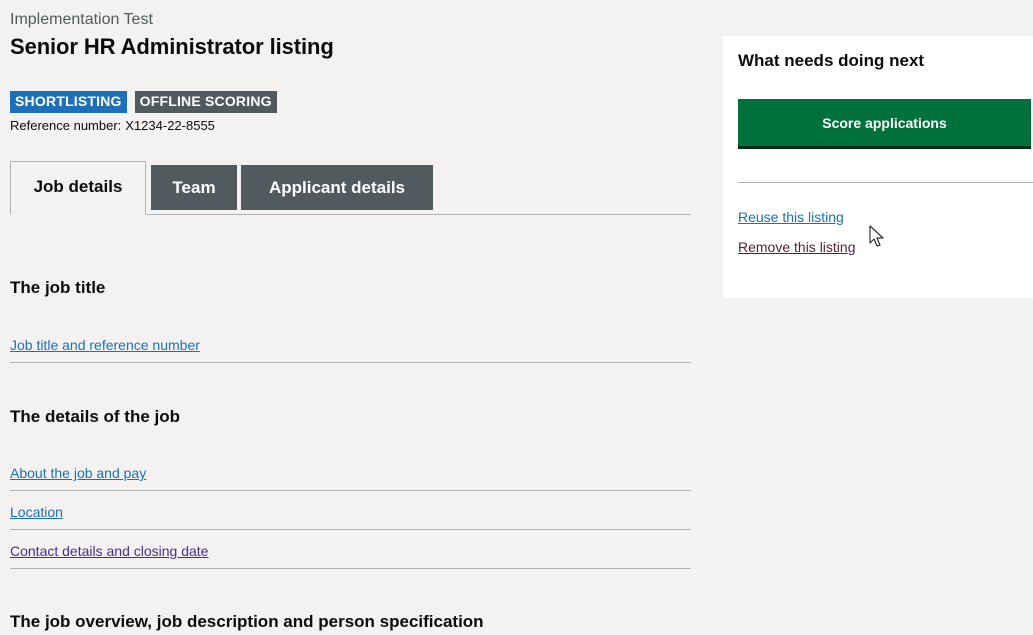 The image size is (1033, 635). What do you see at coordinates (109, 551) in the screenshot?
I see `contact-details-and-closing-date-link: Contact details and closing date` at bounding box center [109, 551].